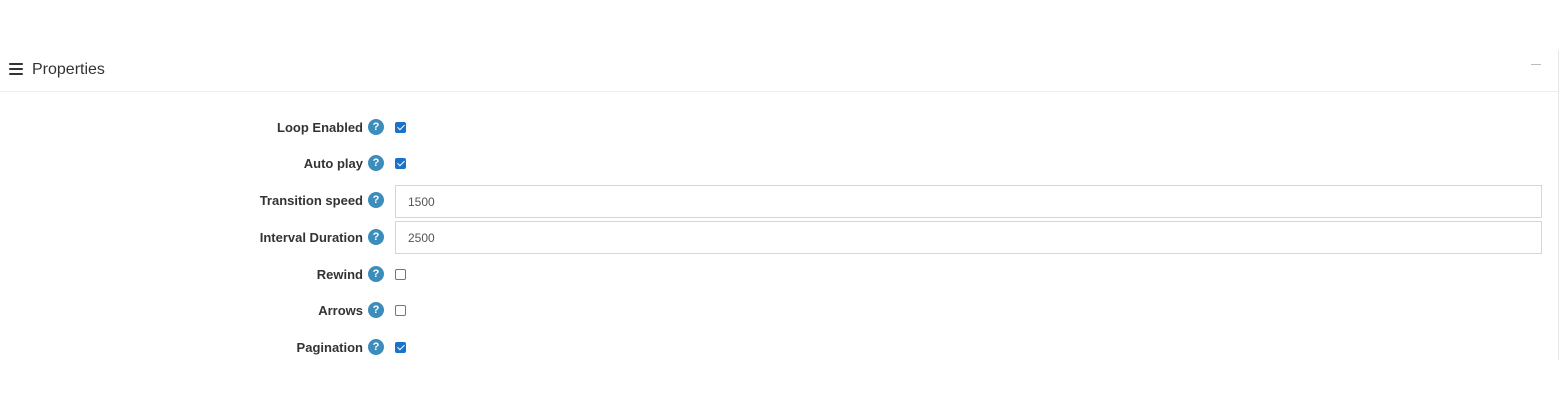  What do you see at coordinates (400, 163) in the screenshot?
I see `auto-play-checkbox` at bounding box center [400, 163].